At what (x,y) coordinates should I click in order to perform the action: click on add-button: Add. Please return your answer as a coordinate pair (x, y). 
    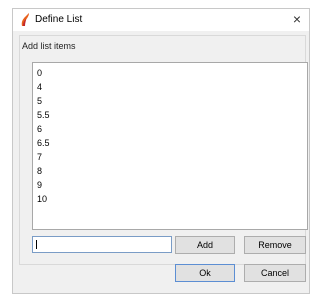
    Looking at the image, I should click on (205, 245).